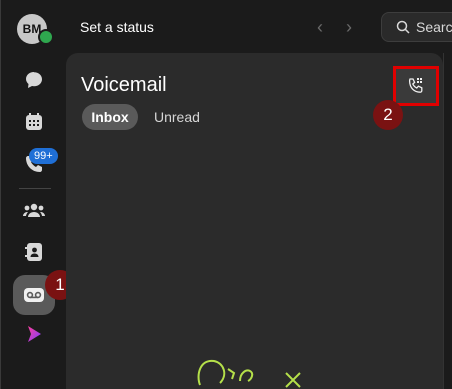 This screenshot has height=389, width=452. What do you see at coordinates (34, 334) in the screenshot?
I see `app-icon` at bounding box center [34, 334].